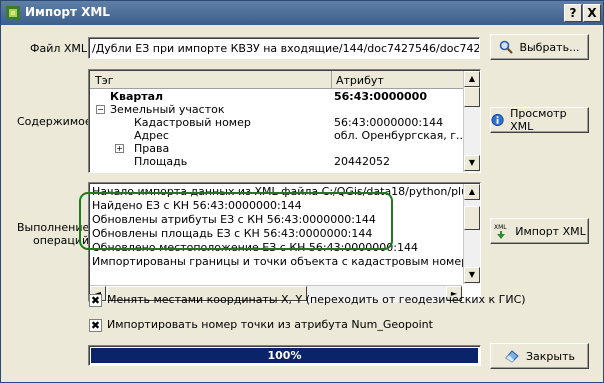 This screenshot has width=604, height=383. I want to click on close-window-button: X, so click(592, 13).